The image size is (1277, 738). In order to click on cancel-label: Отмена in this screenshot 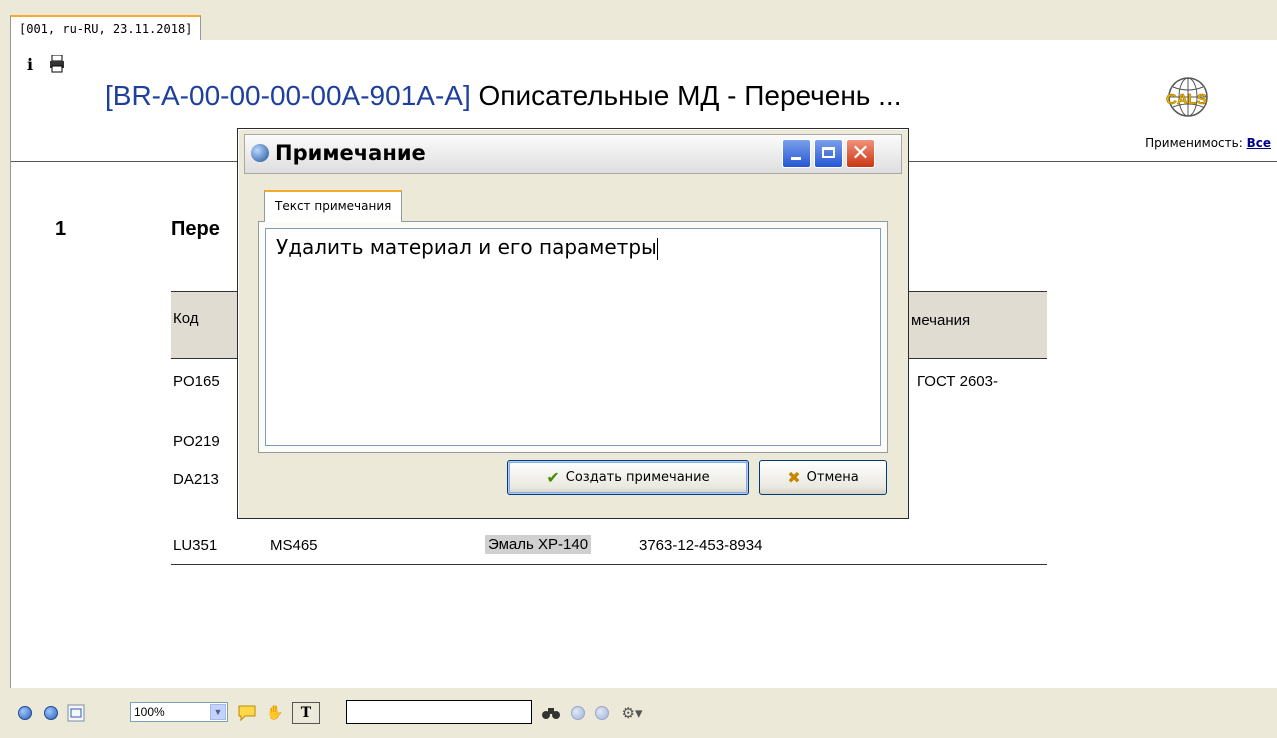, I will do `click(832, 477)`.